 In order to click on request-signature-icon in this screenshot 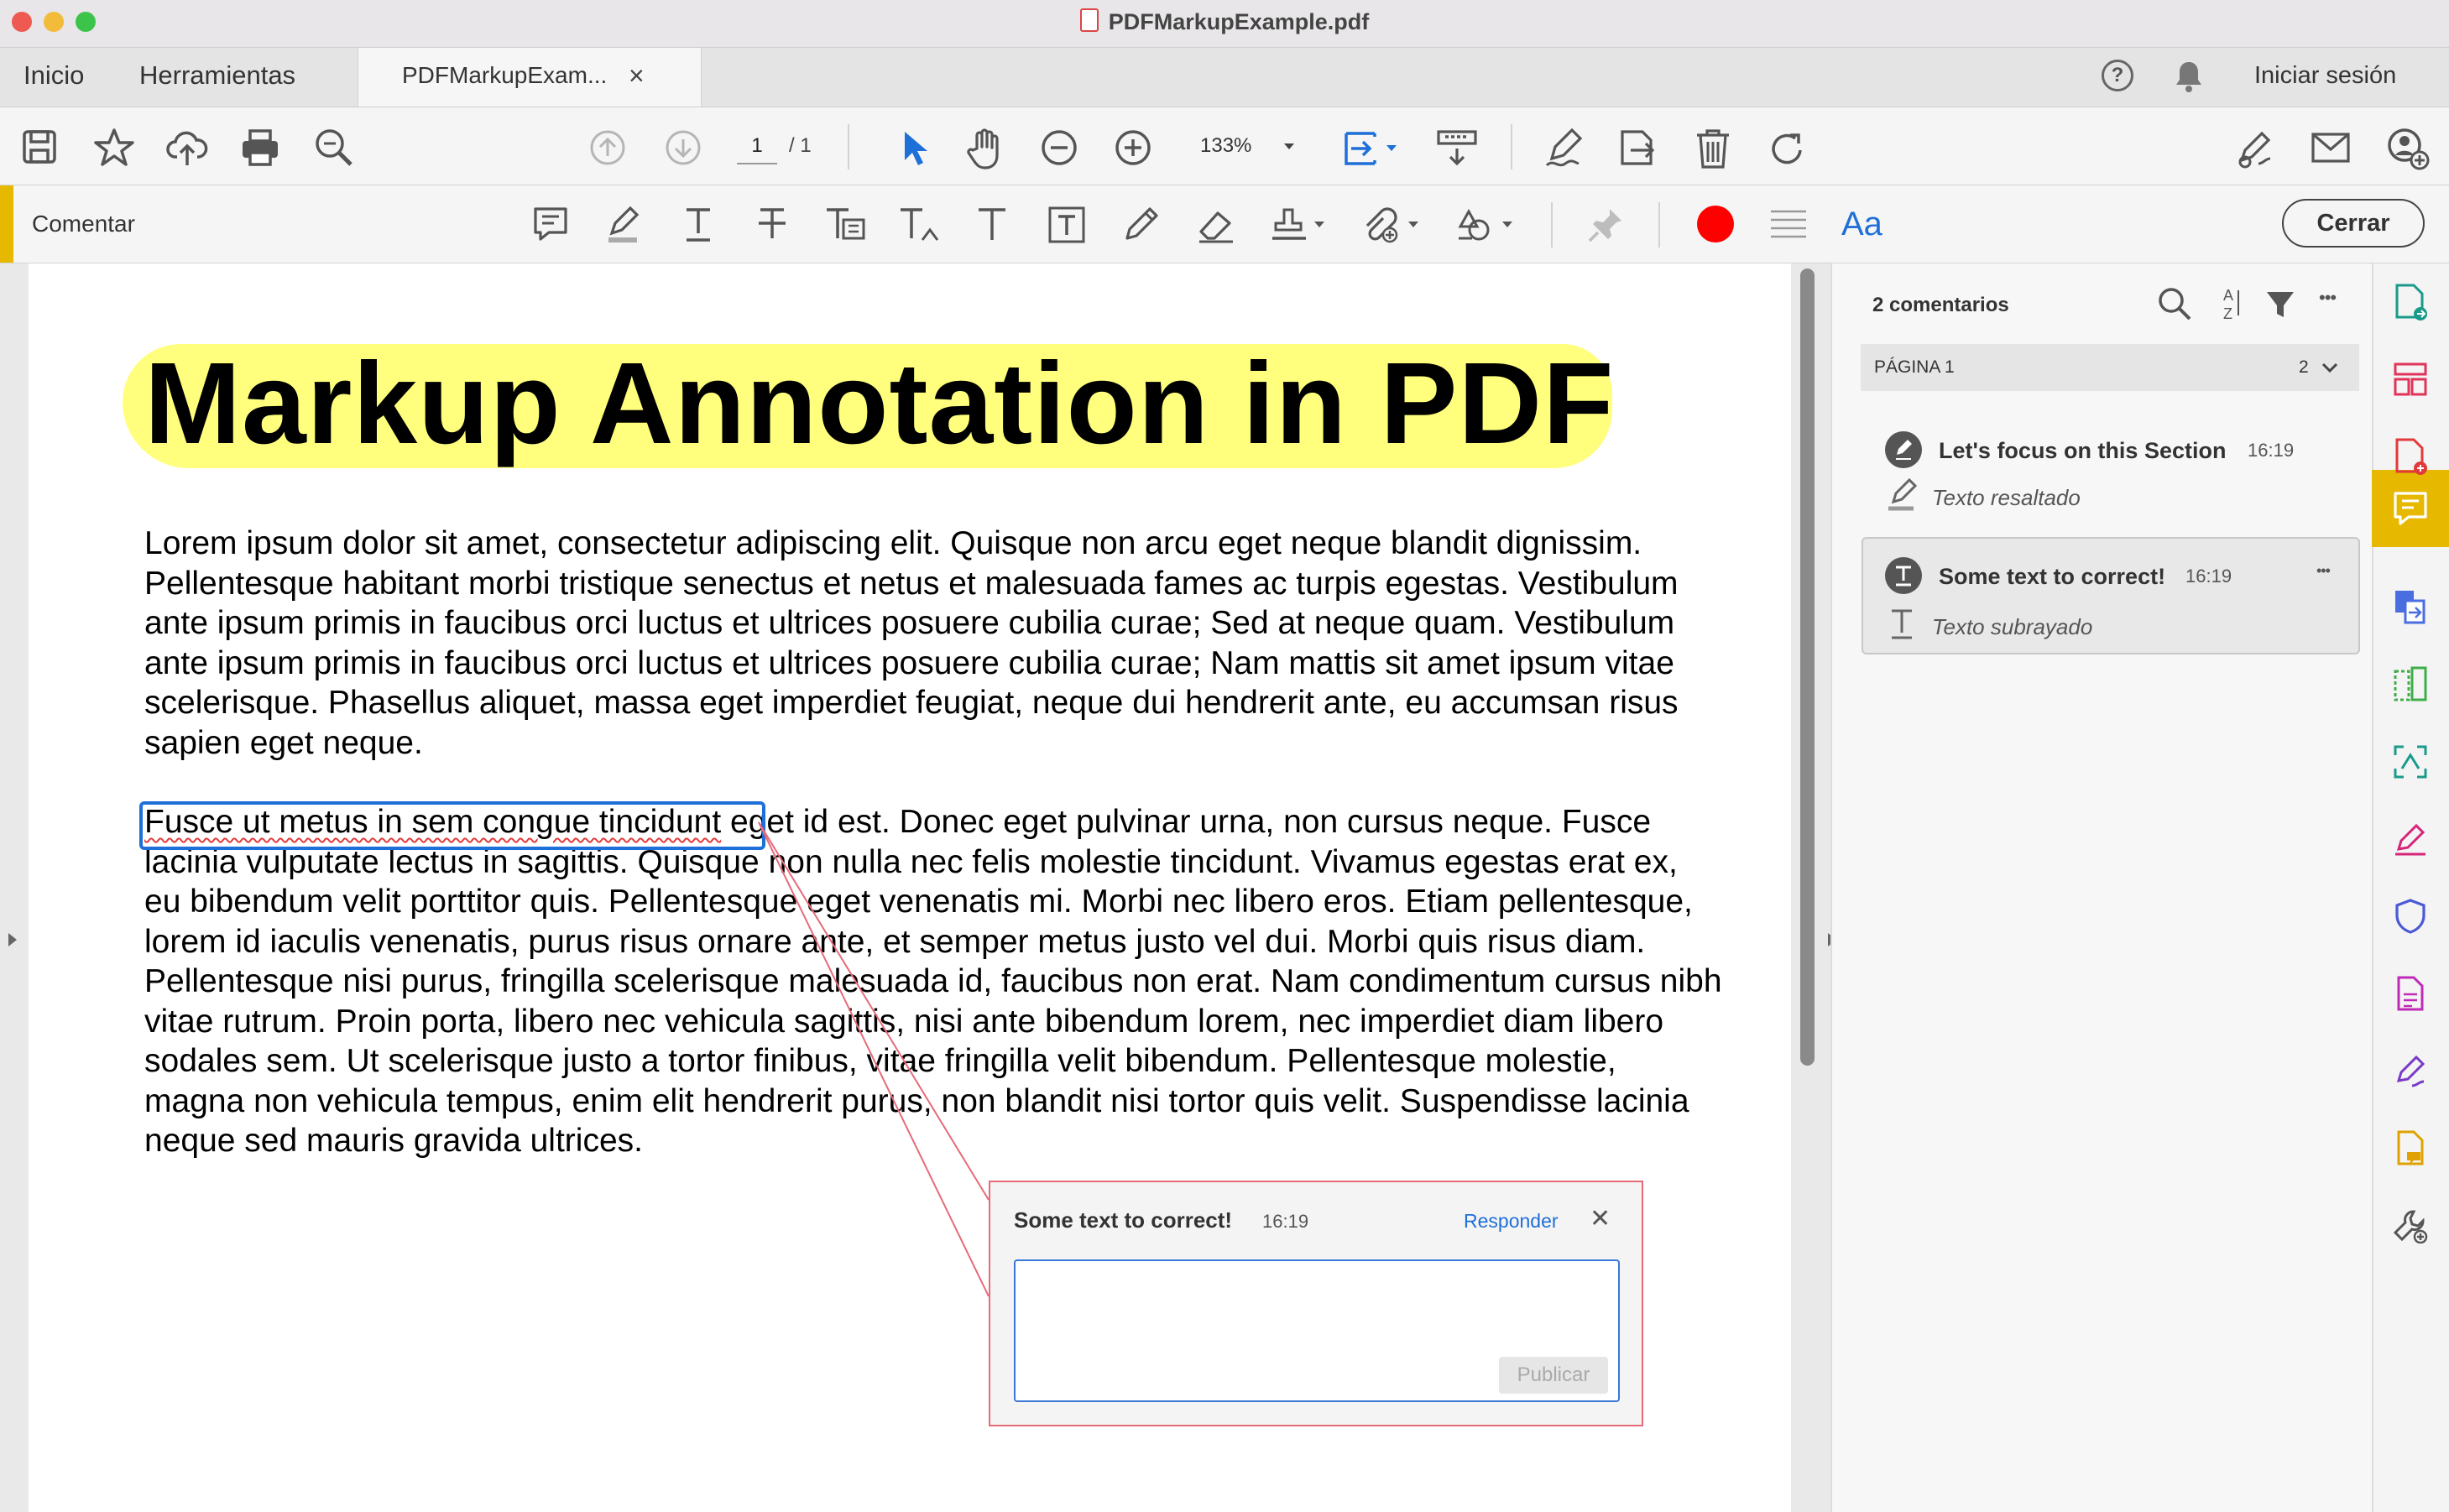, I will do `click(2410, 1071)`.